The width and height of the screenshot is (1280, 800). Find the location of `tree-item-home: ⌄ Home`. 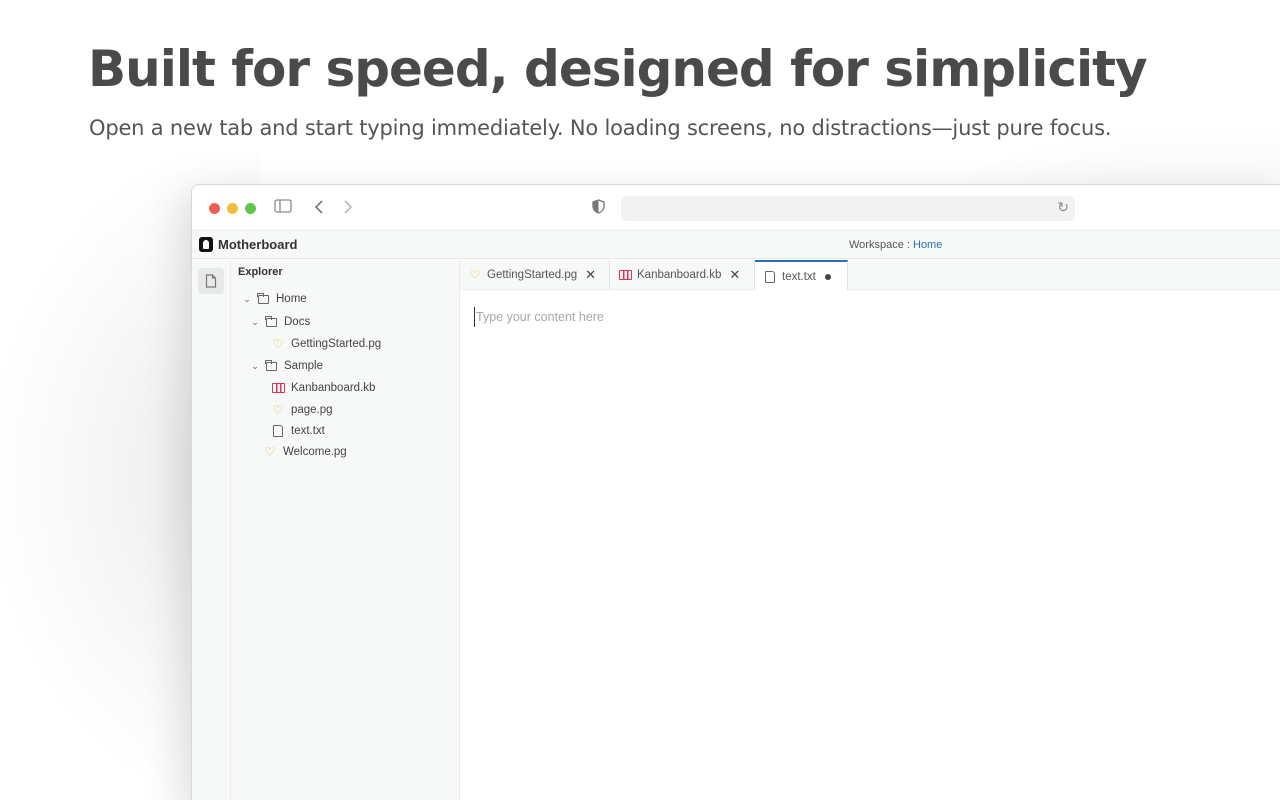

tree-item-home: ⌄ Home is located at coordinates (274, 299).